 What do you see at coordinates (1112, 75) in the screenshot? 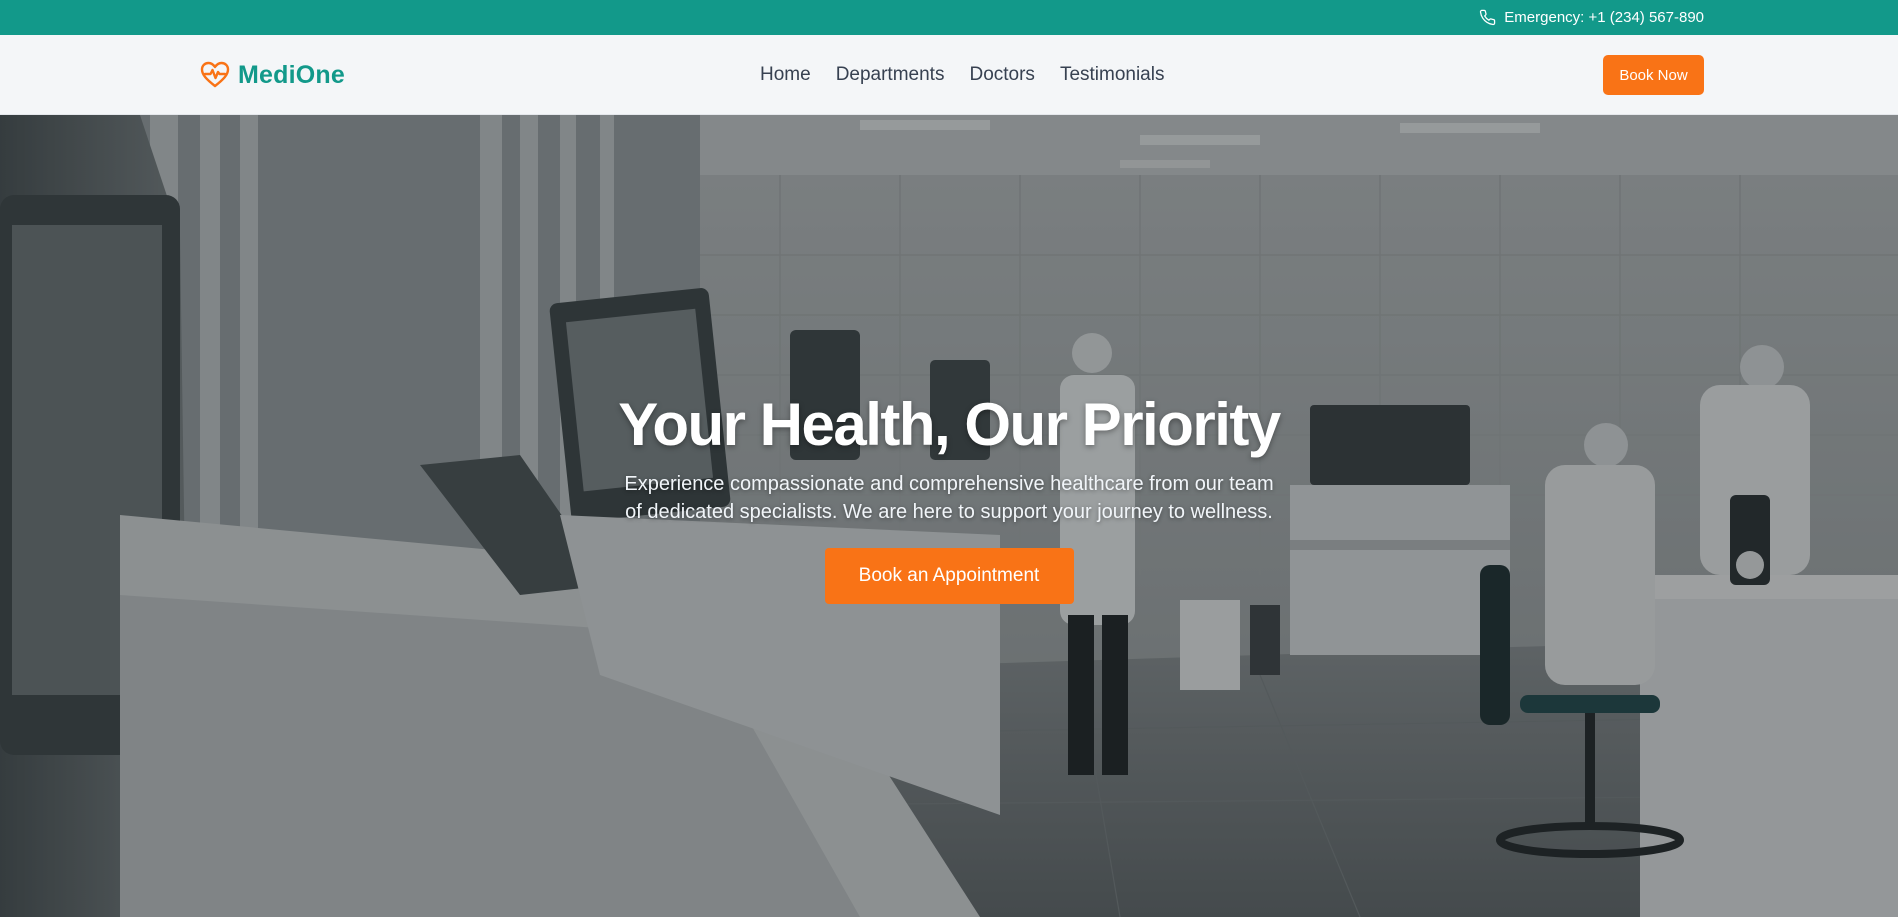
I see `nav-link-testimonials: Testimonials` at bounding box center [1112, 75].